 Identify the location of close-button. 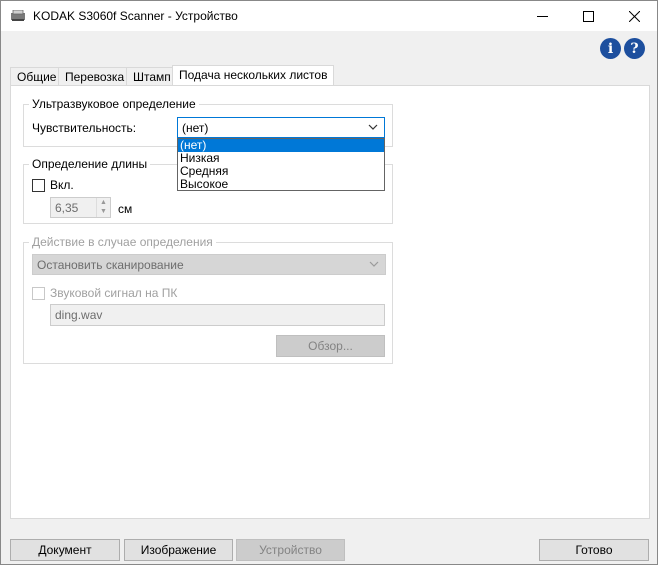
(634, 16).